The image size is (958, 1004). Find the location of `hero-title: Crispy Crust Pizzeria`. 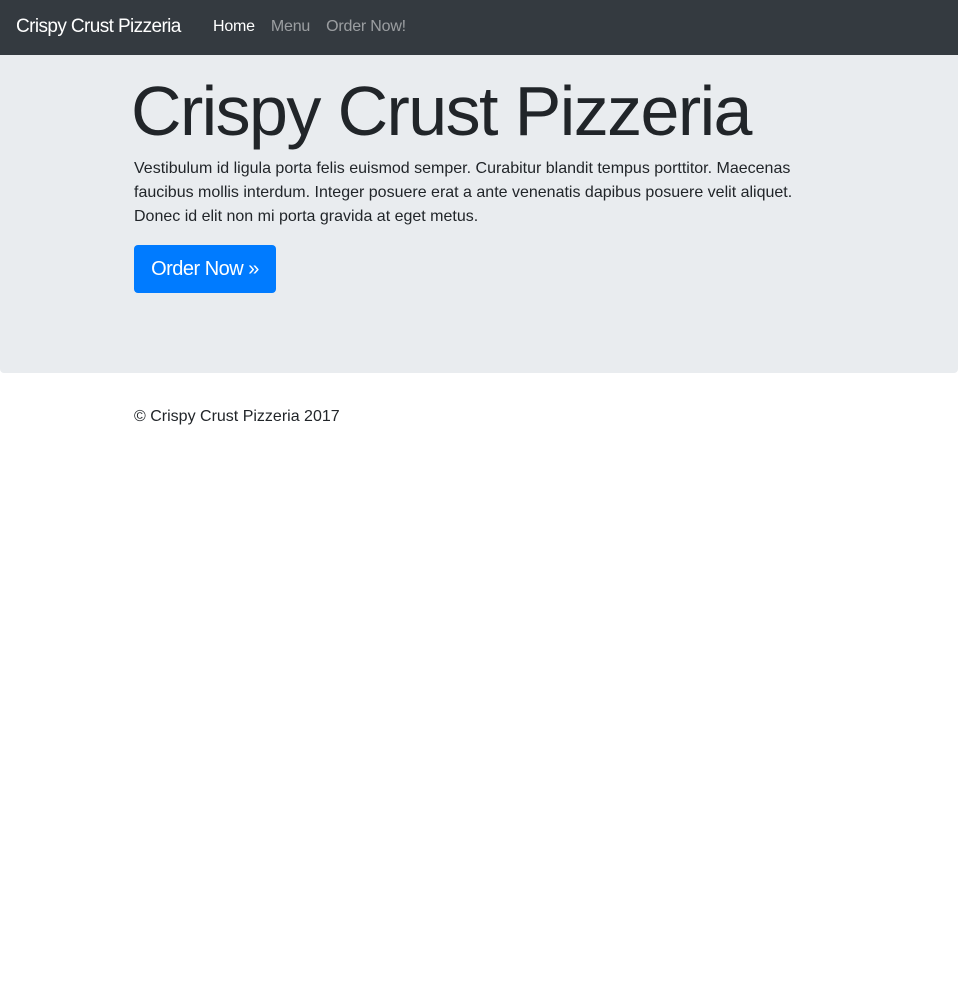

hero-title: Crispy Crust Pizzeria is located at coordinates (441, 111).